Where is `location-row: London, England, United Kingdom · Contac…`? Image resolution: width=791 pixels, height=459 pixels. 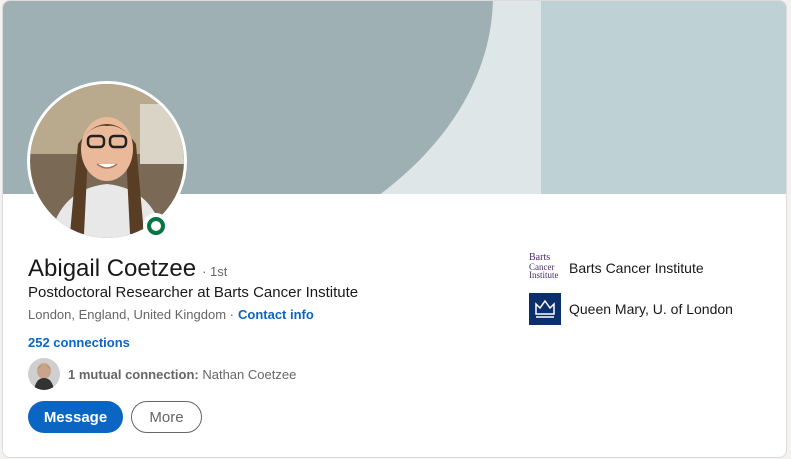
location-row: London, England, United Kingdom · Contac… is located at coordinates (171, 314).